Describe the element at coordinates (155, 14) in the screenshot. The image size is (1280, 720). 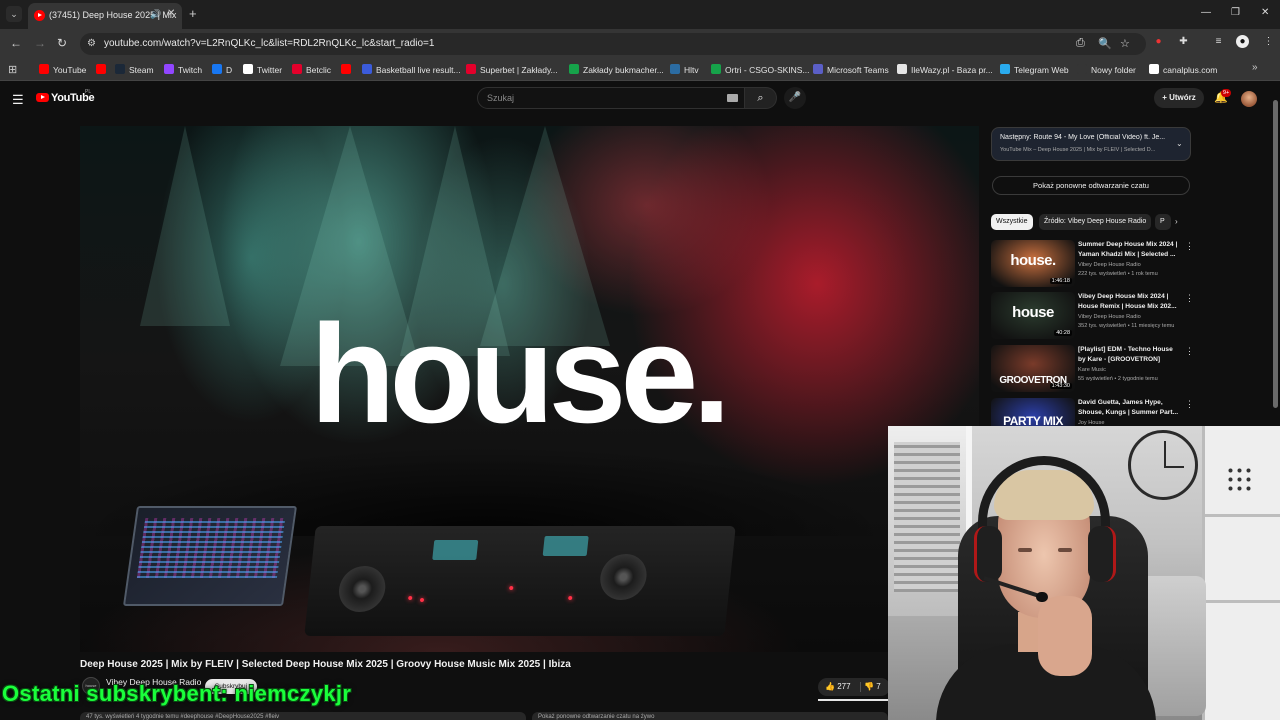
I see `speaker-icon: 🔊` at that location.